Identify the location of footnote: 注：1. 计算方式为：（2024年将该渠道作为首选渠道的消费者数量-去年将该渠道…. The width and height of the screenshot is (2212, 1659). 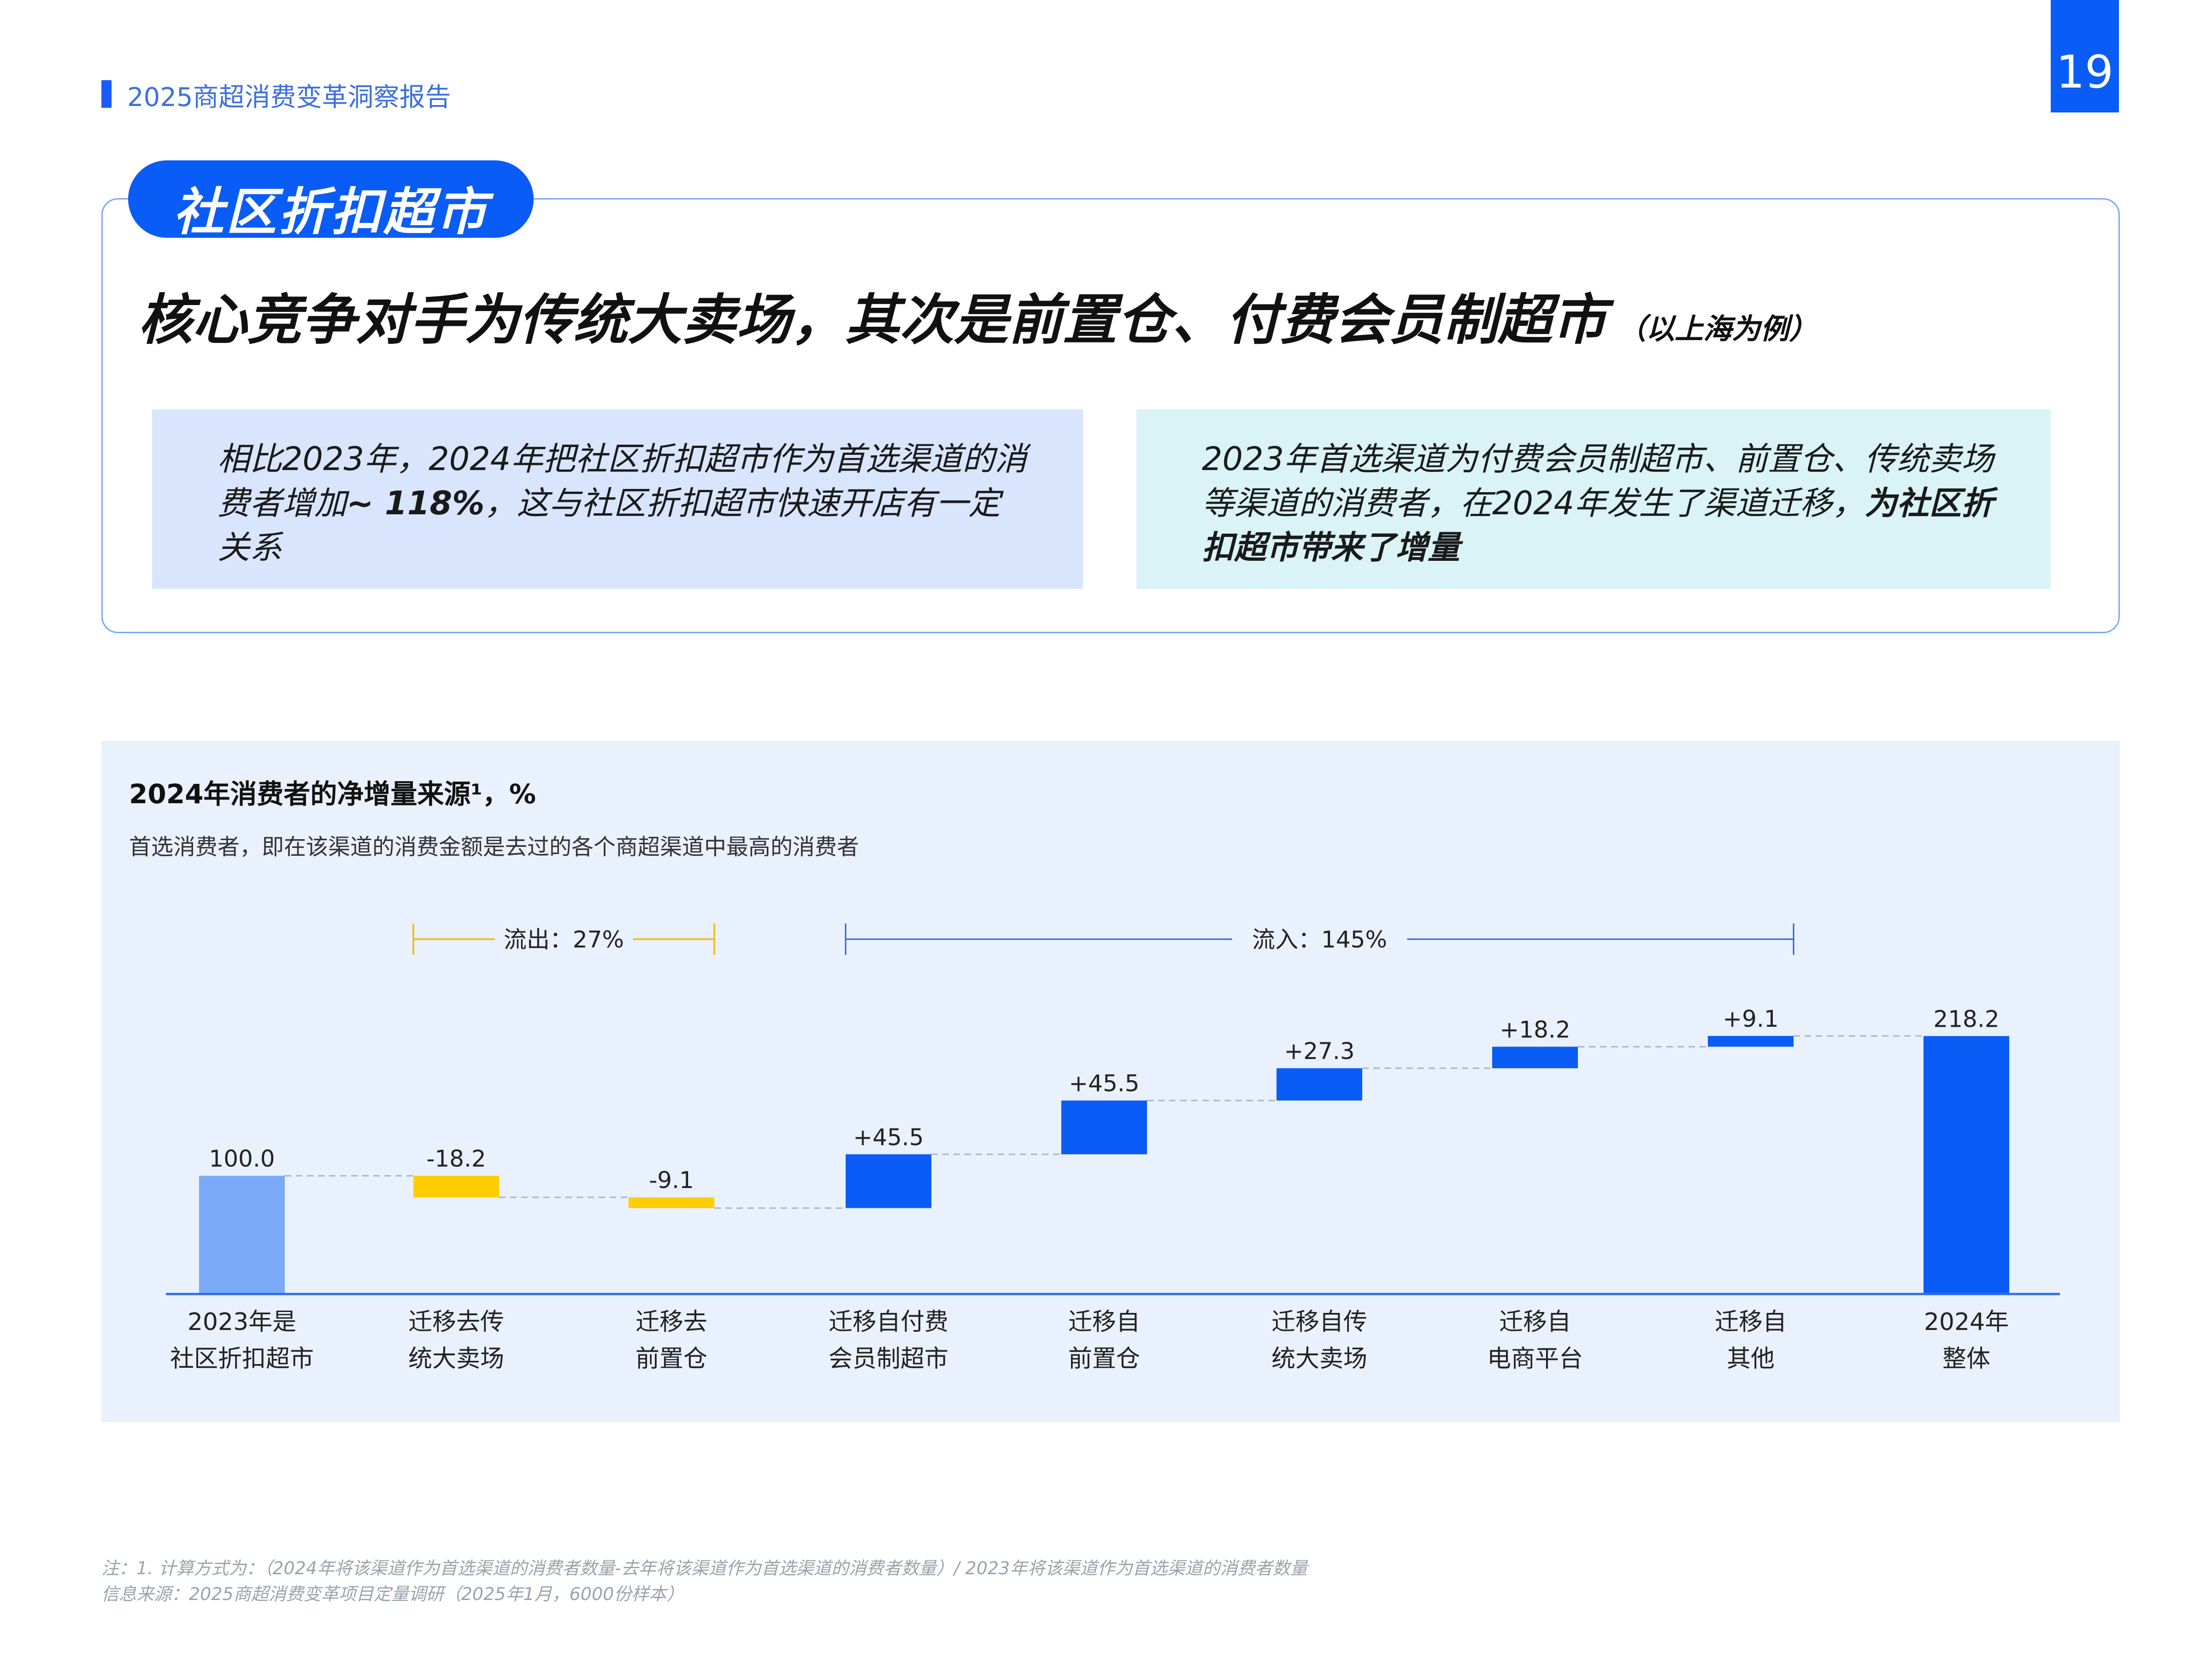
(704, 1568).